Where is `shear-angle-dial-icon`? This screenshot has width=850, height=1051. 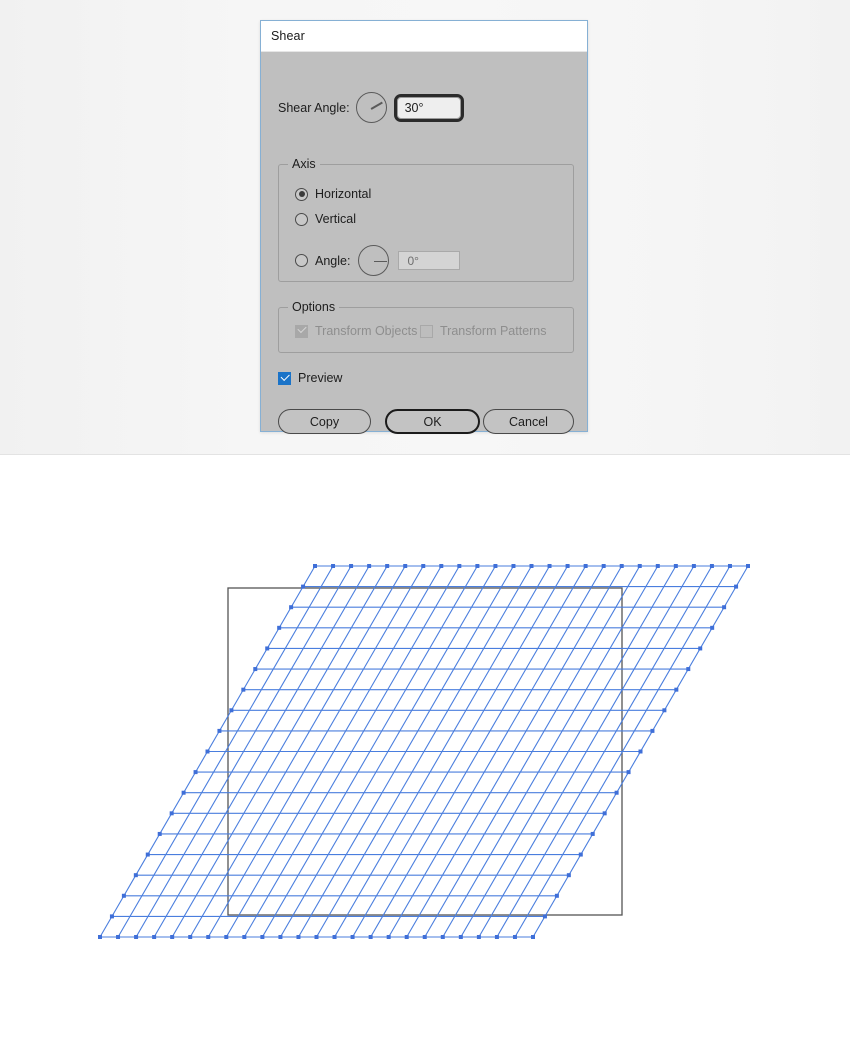
shear-angle-dial-icon is located at coordinates (371, 107).